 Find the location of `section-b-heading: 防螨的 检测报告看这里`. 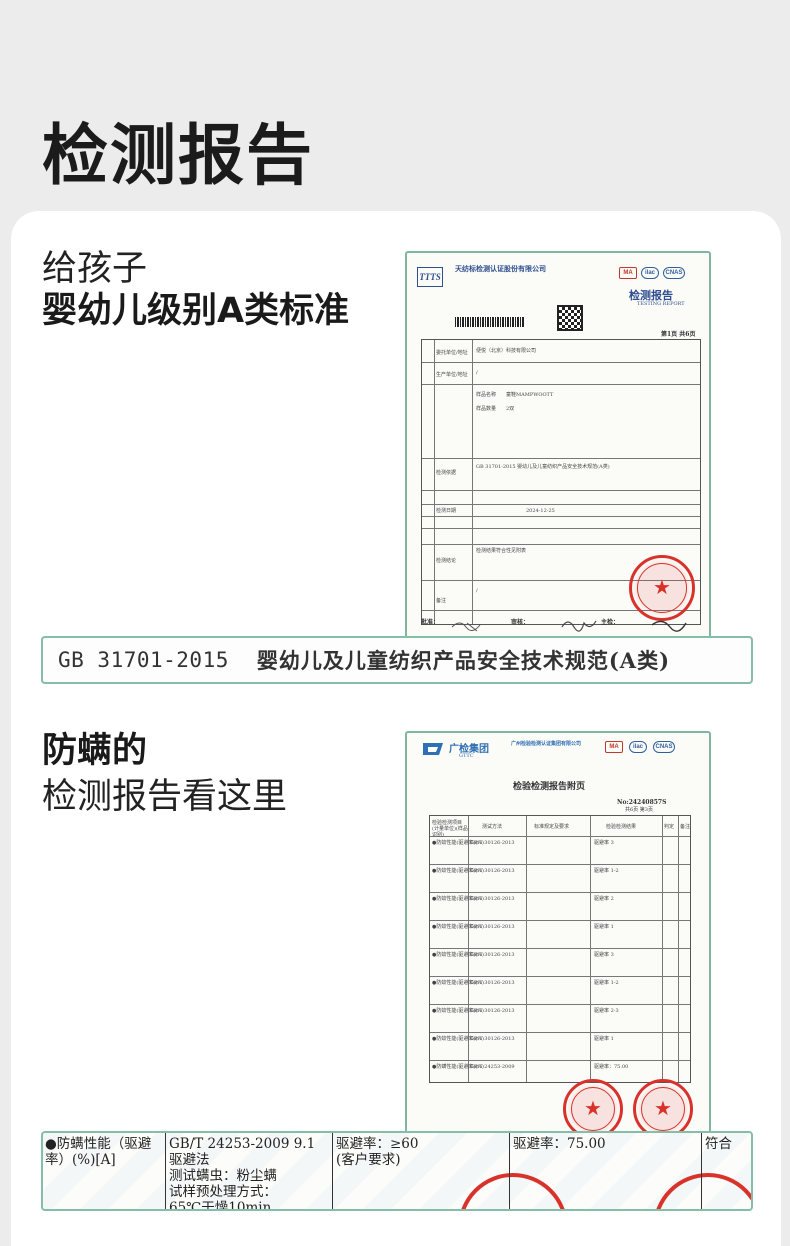

section-b-heading: 防螨的 检测报告看这里 is located at coordinates (164, 774).